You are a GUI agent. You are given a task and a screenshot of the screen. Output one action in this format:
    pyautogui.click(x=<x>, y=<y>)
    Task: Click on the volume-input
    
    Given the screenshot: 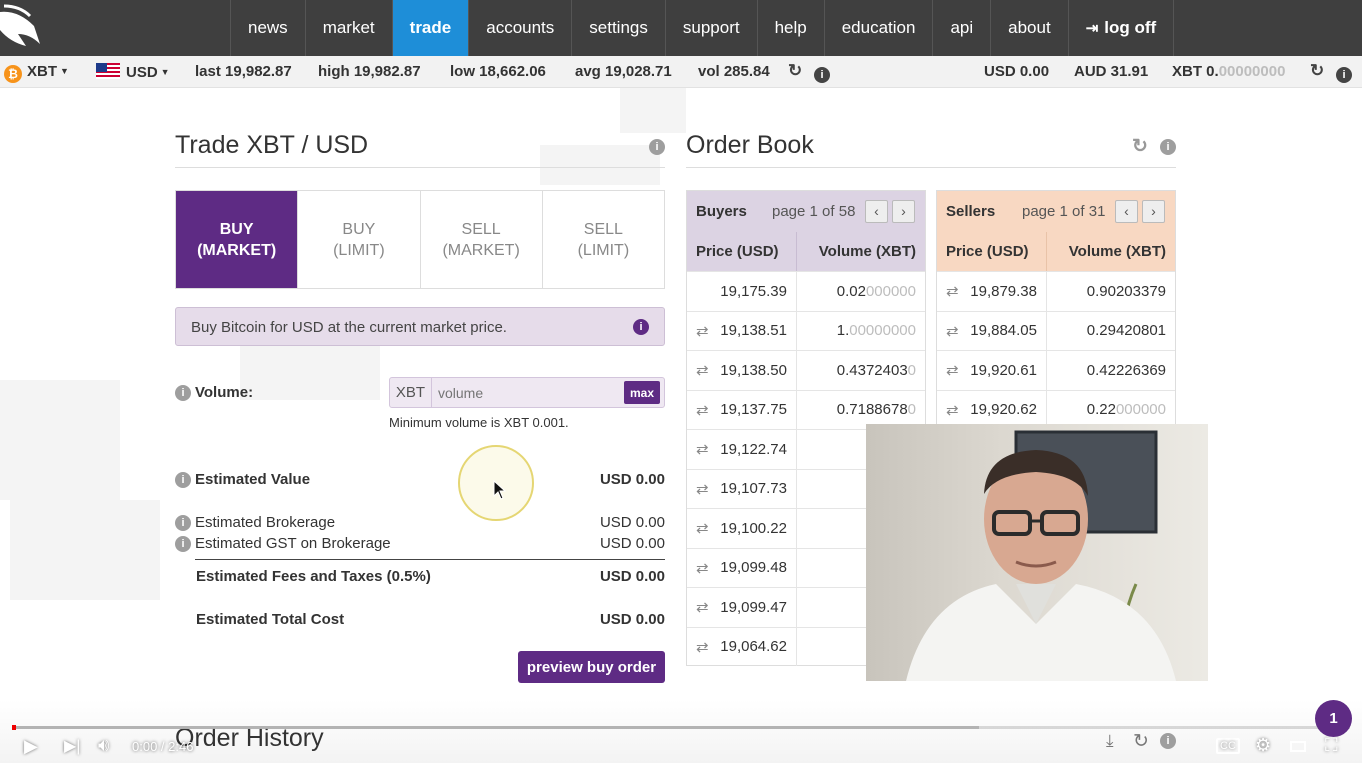 What is the action you would take?
    pyautogui.click(x=528, y=392)
    